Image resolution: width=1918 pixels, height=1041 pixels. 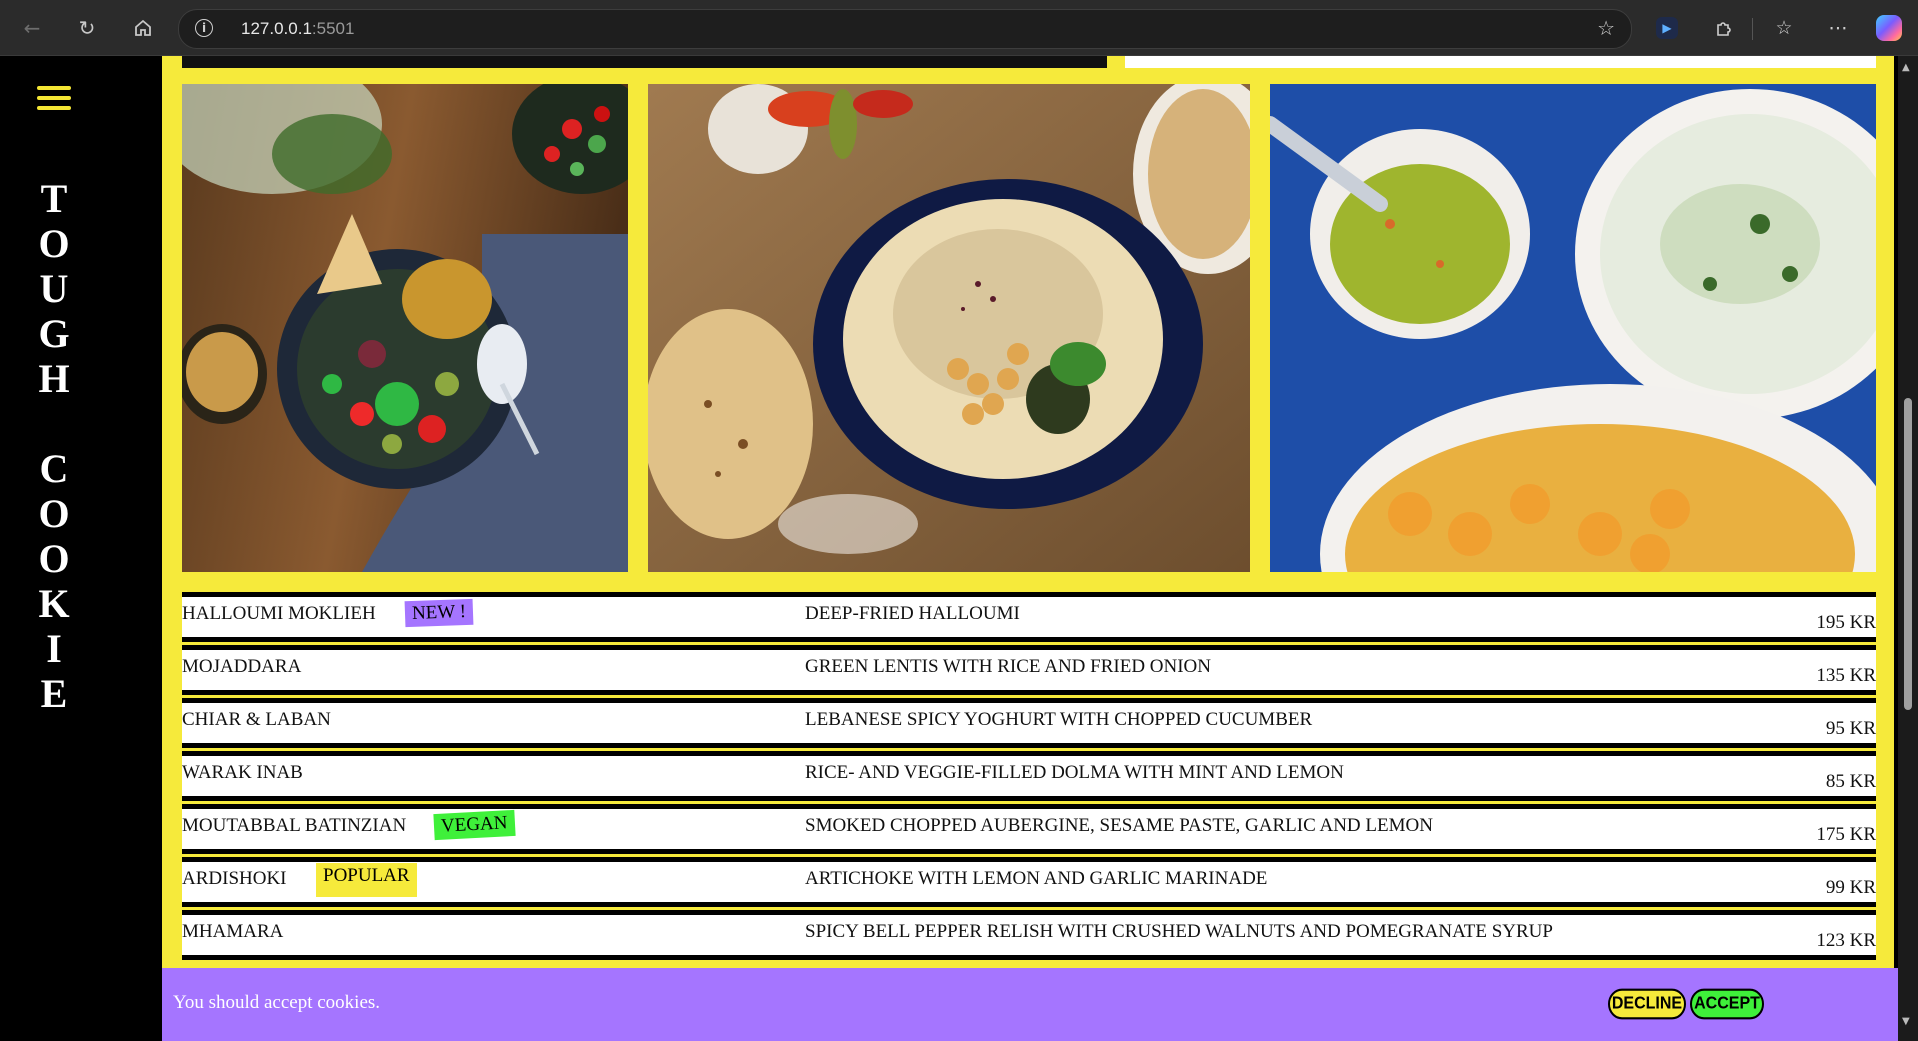 I want to click on dish-price: 135 KR, so click(x=1846, y=675).